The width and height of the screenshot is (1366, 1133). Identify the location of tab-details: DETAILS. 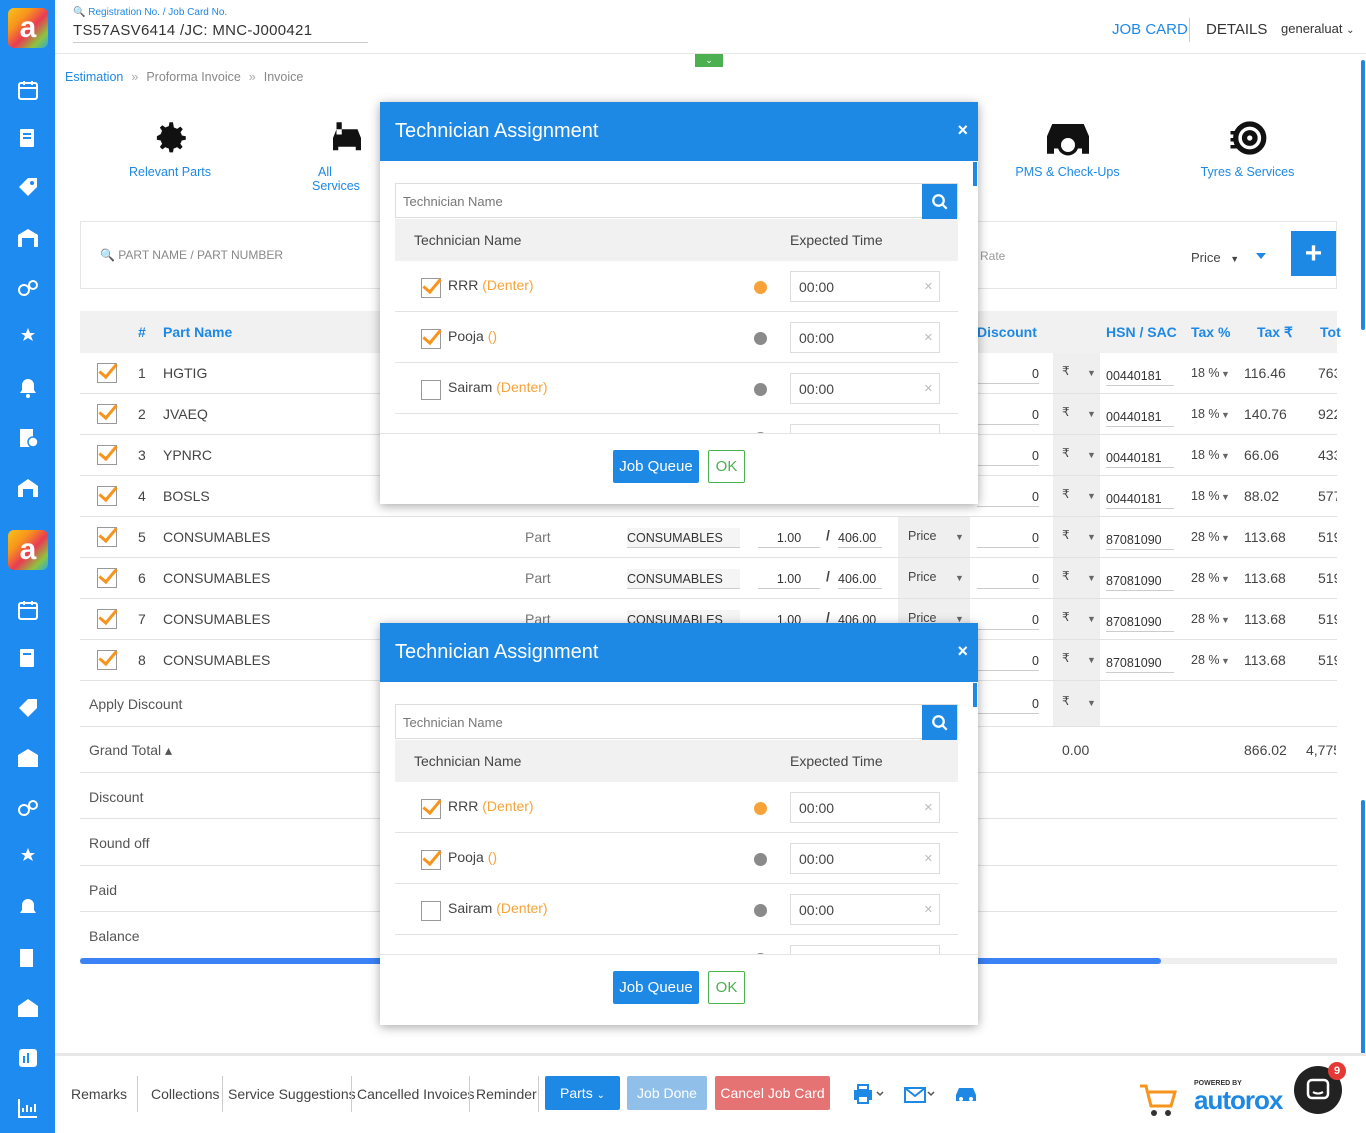
(1236, 29).